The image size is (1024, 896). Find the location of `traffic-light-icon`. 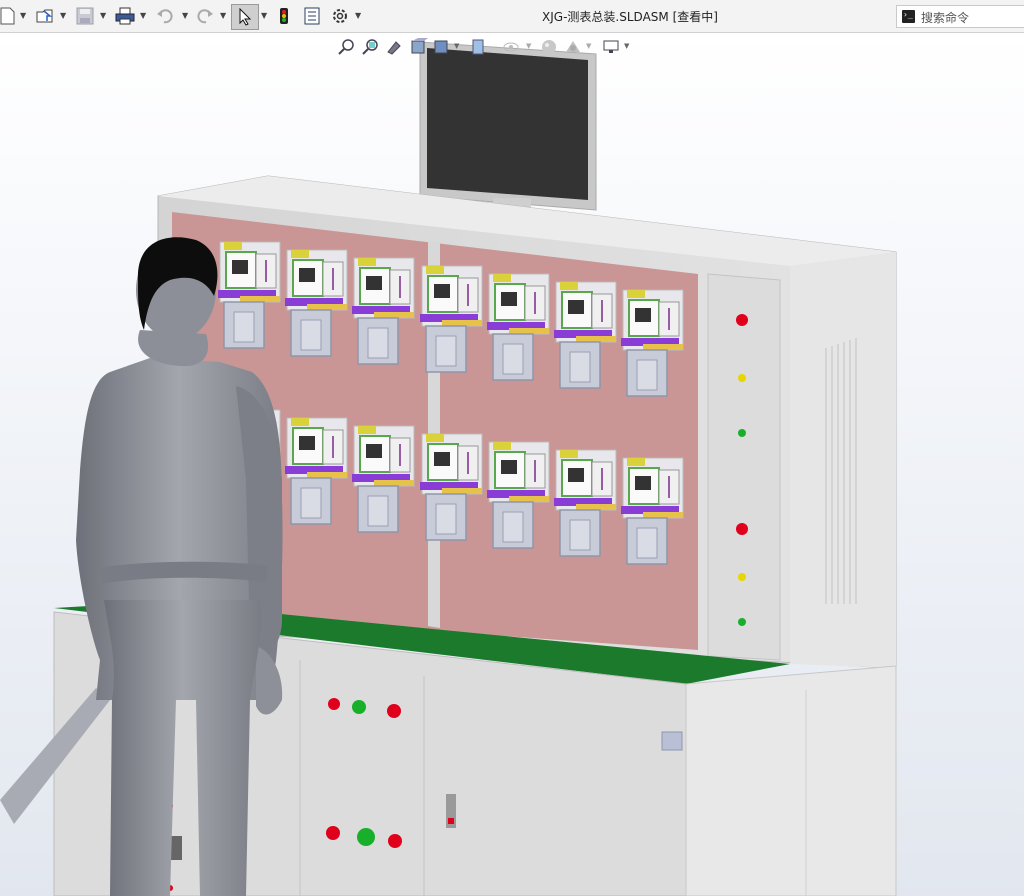

traffic-light-icon is located at coordinates (284, 16).